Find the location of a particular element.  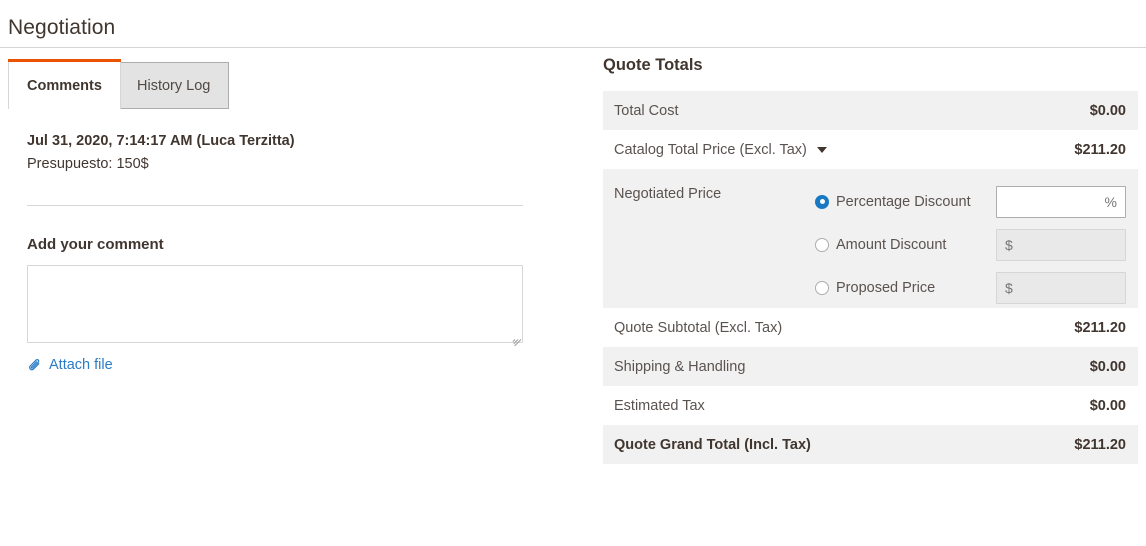

add-comment-label: Add your comment is located at coordinates (95, 244).